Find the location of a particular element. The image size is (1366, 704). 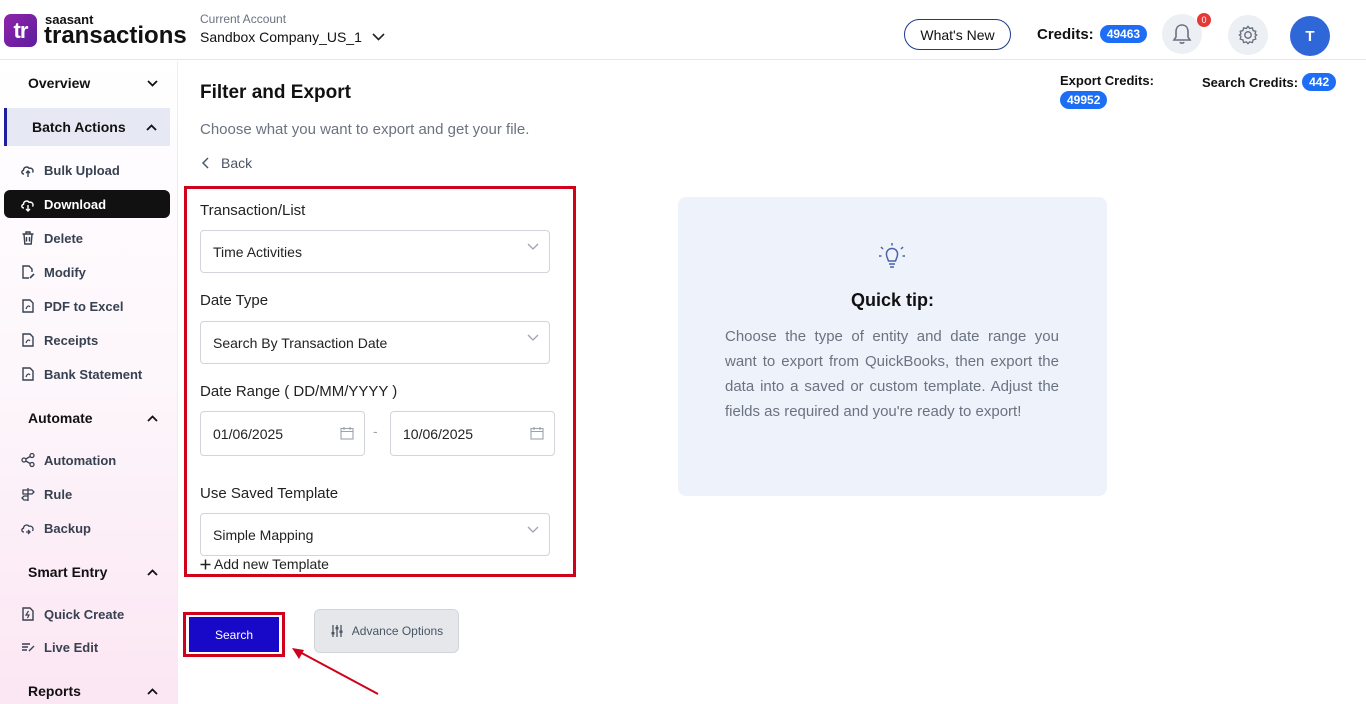

advance-options-label: Advance Options is located at coordinates (397, 631).